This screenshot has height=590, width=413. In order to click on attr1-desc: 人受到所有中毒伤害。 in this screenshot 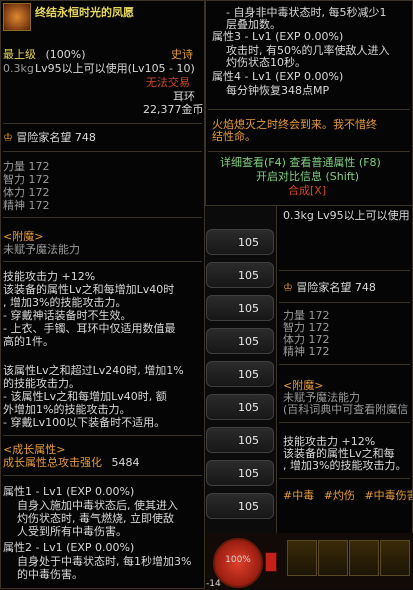, I will do `click(72, 531)`.